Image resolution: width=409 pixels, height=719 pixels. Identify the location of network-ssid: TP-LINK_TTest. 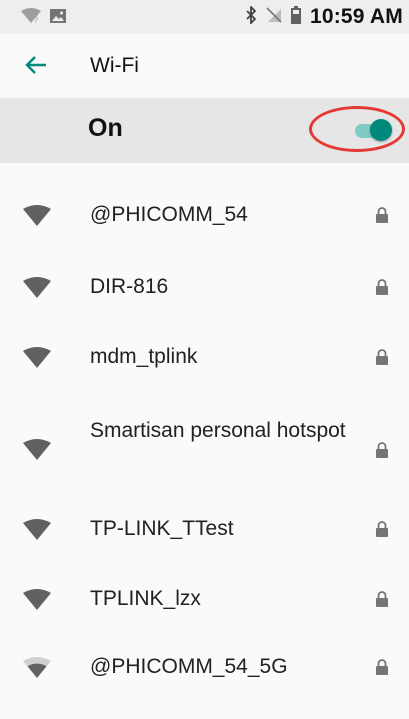
(162, 528).